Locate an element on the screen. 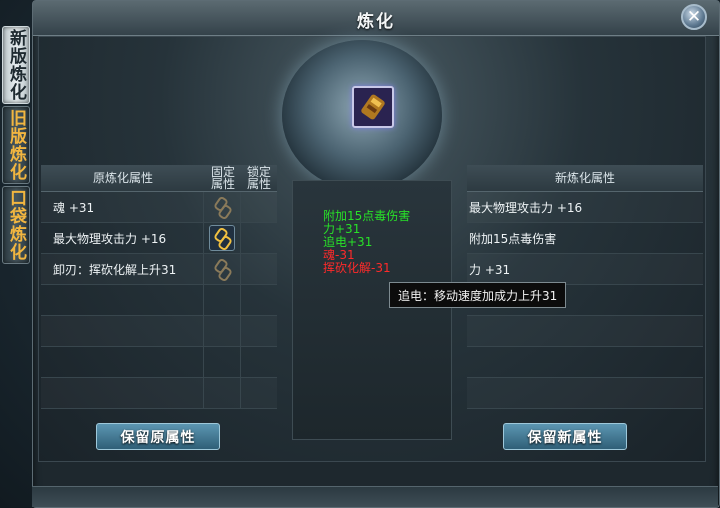 This screenshot has height=508, width=720. original-table-header: 原炼化属性 固定 属性 锁定 属性 is located at coordinates (159, 178).